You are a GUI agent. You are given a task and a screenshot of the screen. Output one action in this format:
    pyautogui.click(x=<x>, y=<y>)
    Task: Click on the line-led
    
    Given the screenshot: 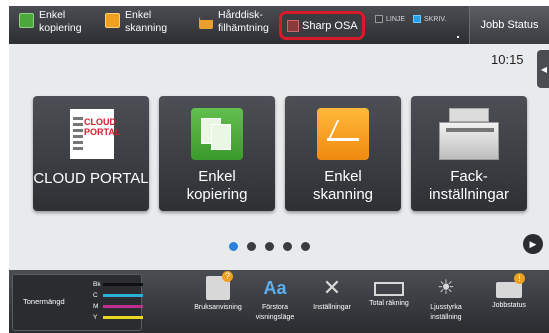 What is the action you would take?
    pyautogui.click(x=379, y=19)
    